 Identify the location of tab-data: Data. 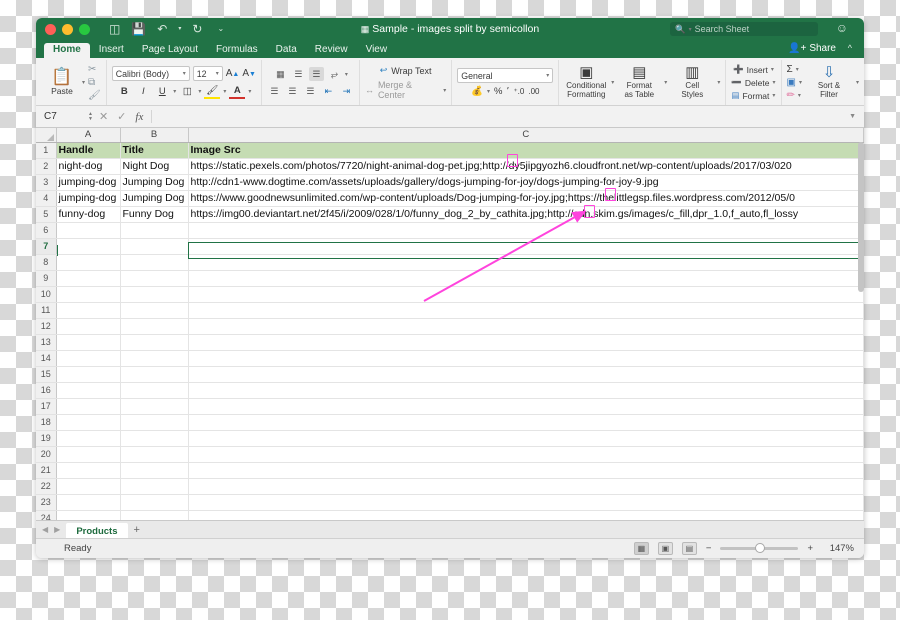
(286, 50).